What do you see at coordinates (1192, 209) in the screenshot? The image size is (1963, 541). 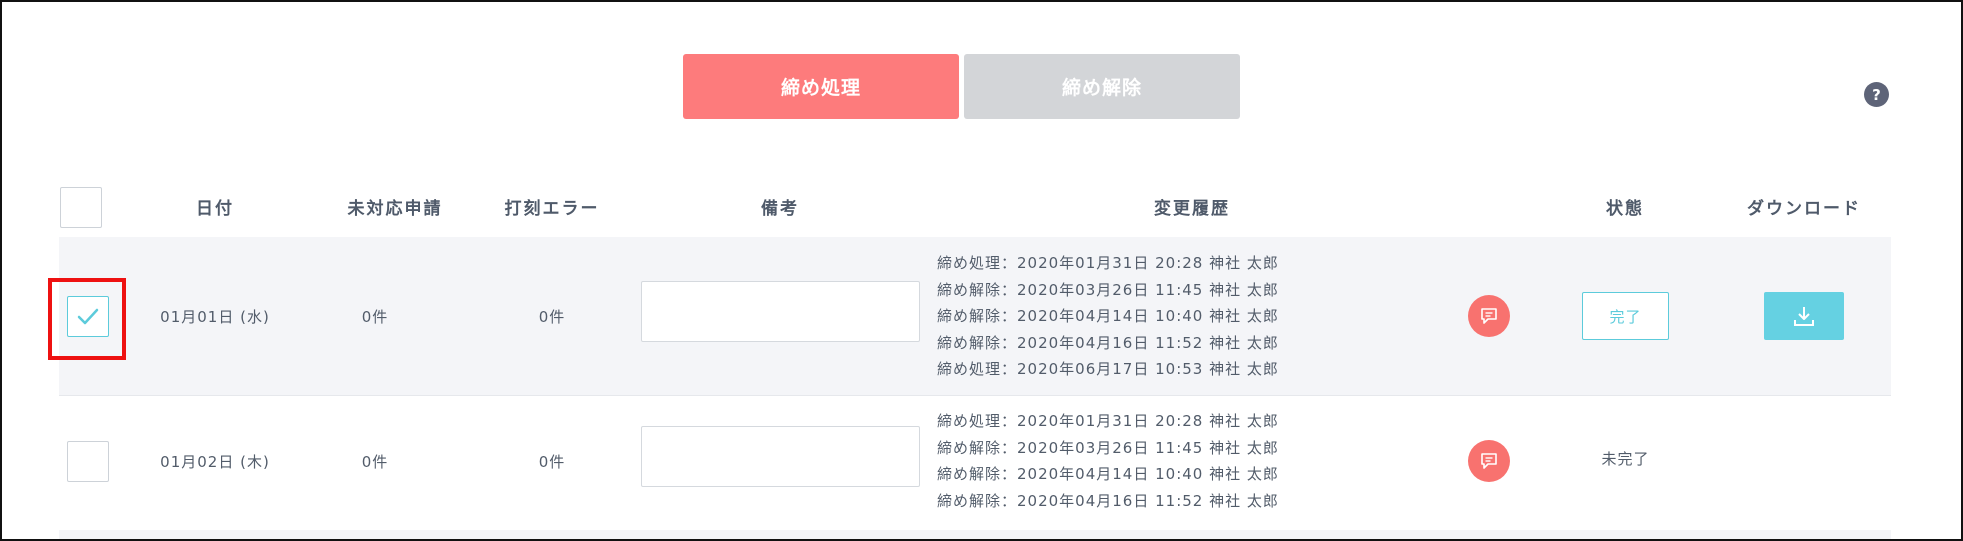 I see `header-change-history: 変更履歴` at bounding box center [1192, 209].